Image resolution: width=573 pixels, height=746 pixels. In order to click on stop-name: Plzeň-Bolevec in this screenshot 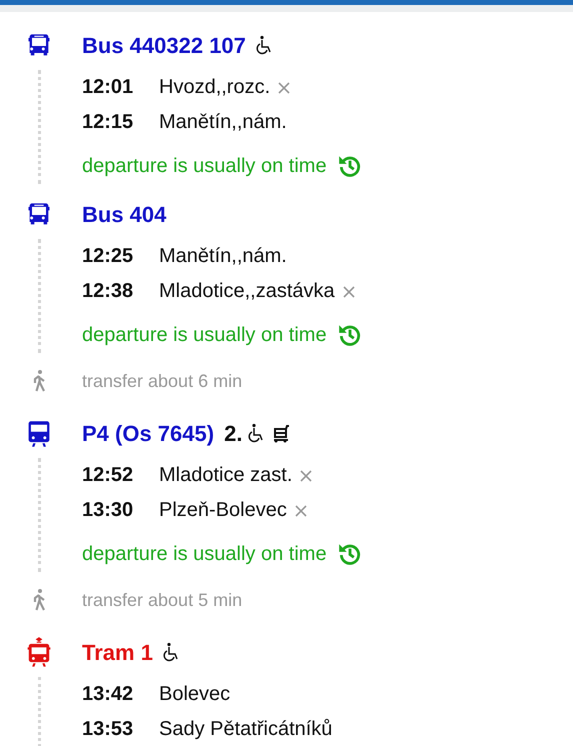, I will do `click(223, 510)`.